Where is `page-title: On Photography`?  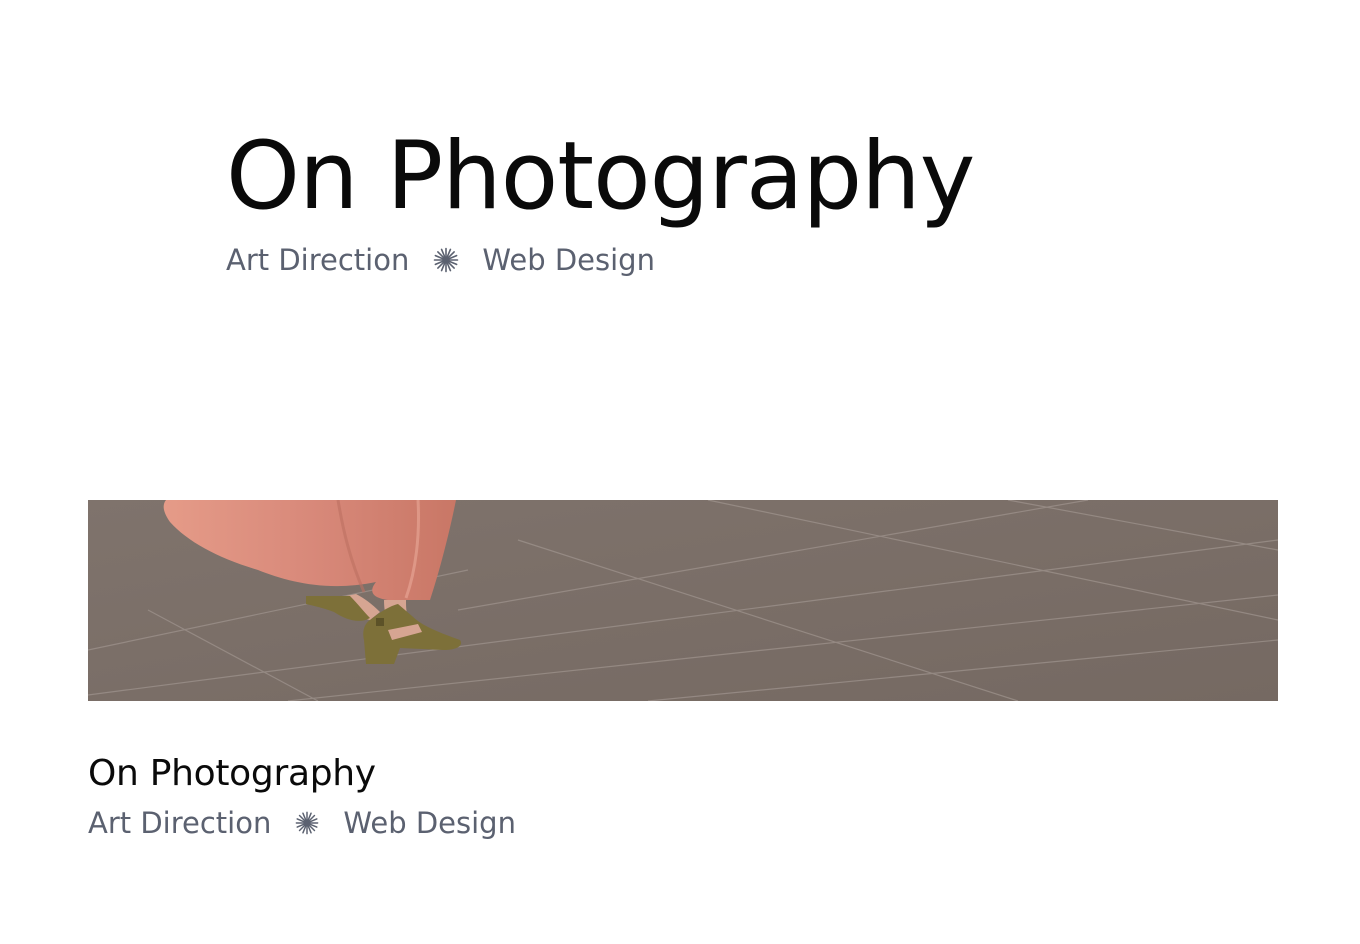
page-title: On Photography is located at coordinates (600, 176).